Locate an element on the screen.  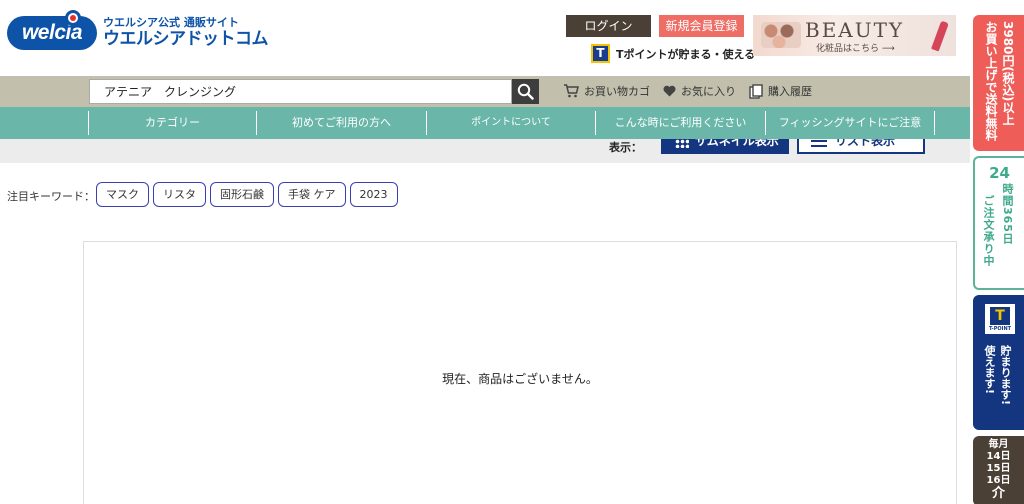
favorites-label: お気に入り is located at coordinates (708, 91).